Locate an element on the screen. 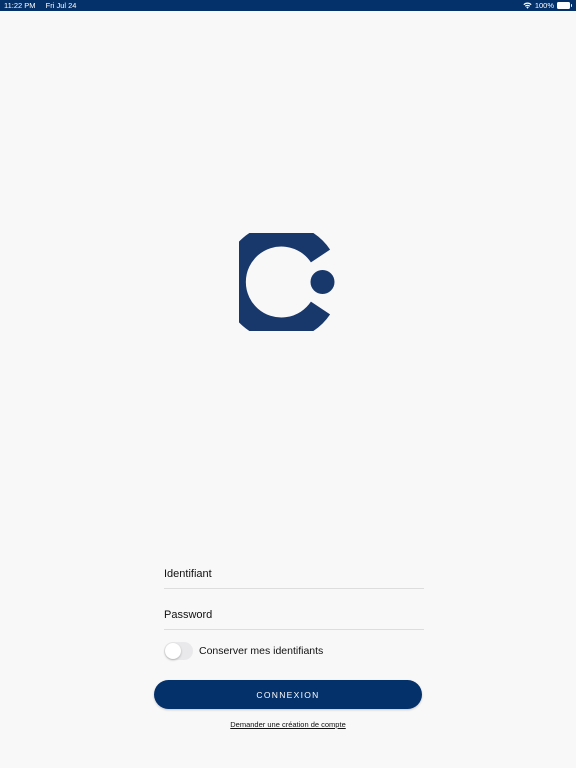 This screenshot has width=576, height=768. login-form is located at coordinates (294, 603).